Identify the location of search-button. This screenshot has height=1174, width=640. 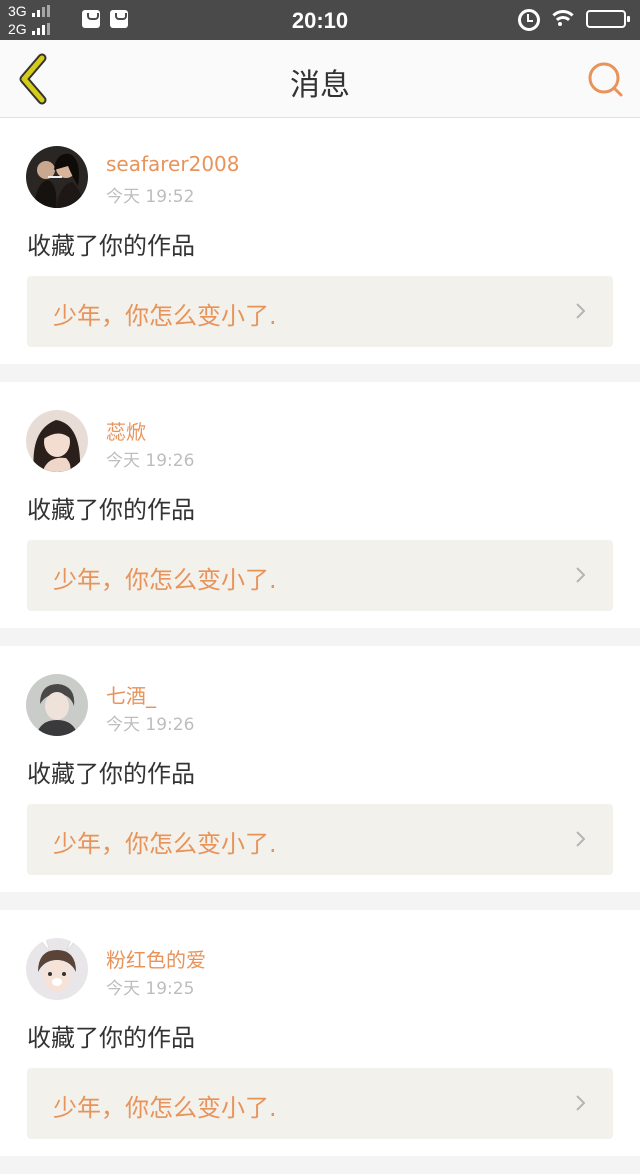
(606, 80).